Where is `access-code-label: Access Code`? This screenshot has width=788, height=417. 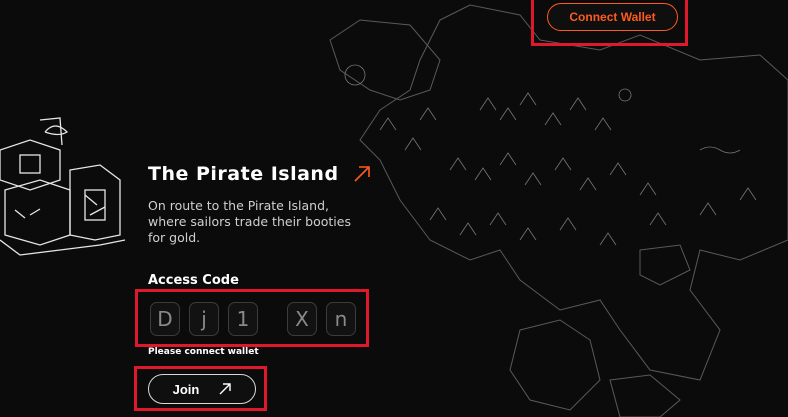
access-code-label: Access Code is located at coordinates (193, 280).